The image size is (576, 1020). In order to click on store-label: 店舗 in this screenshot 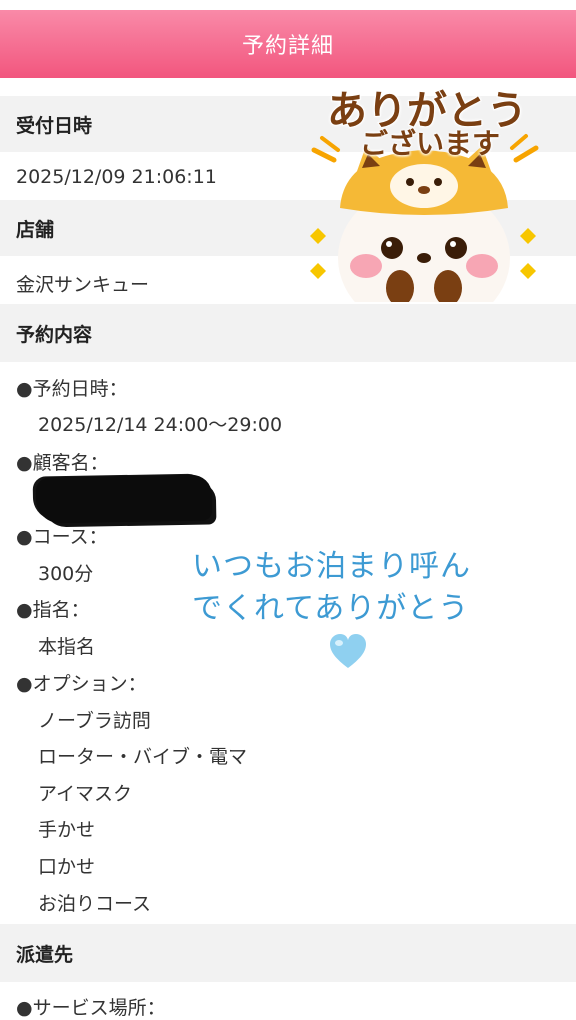, I will do `click(35, 229)`.